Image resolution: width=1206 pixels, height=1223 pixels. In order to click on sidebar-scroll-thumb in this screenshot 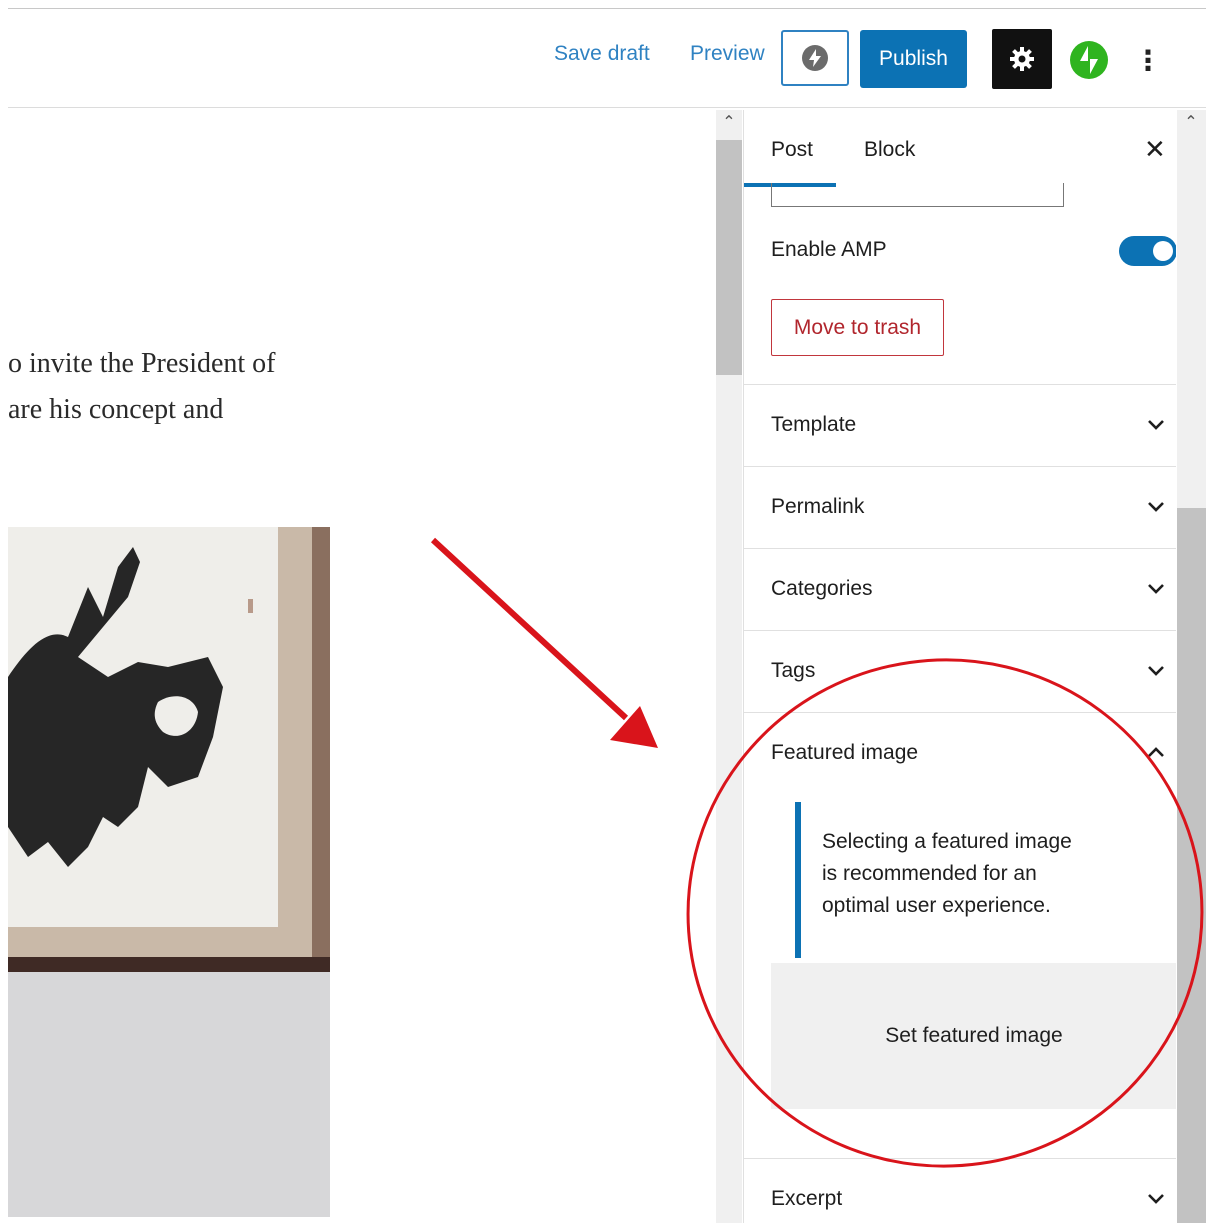, I will do `click(1191, 865)`.